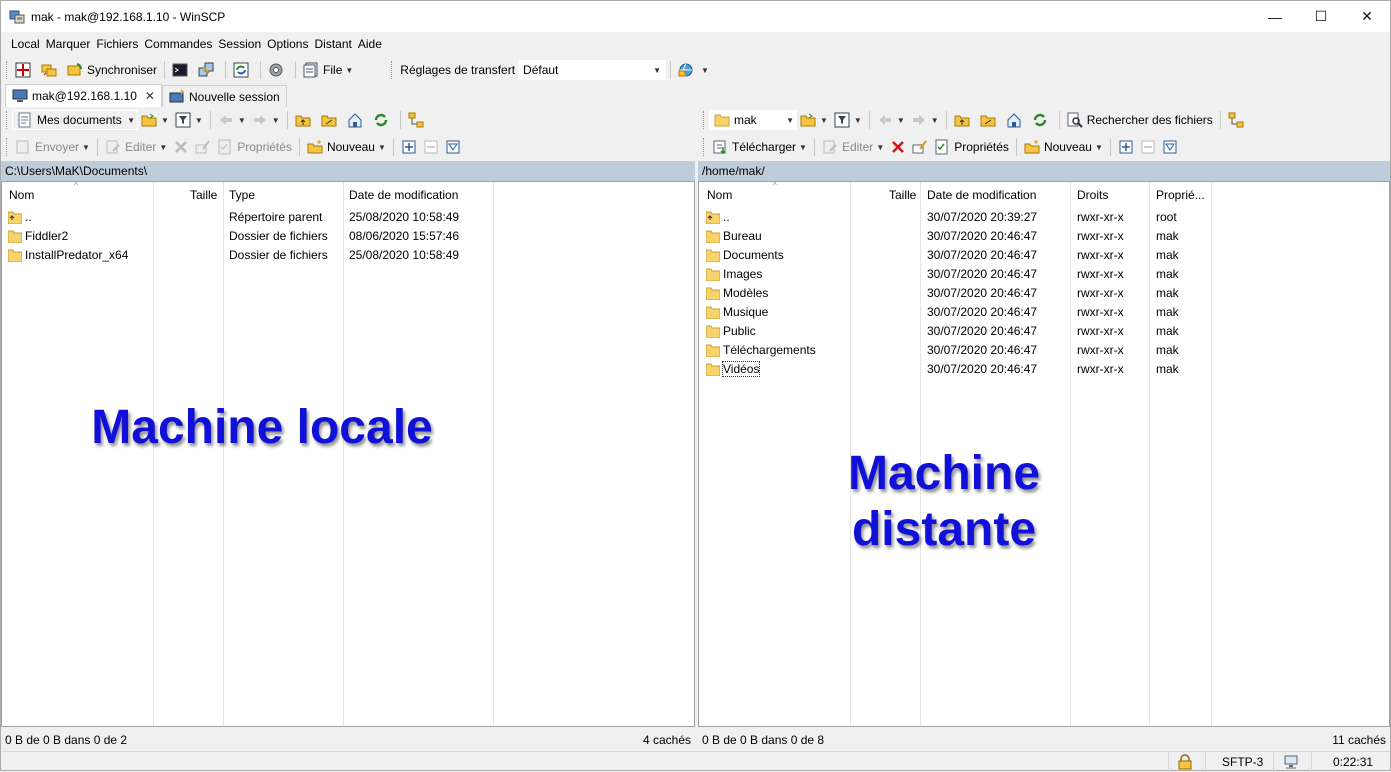  I want to click on table-row: Images 30/07/2020 20:46:47 rwxr-xr-x mak, so click(1044, 274).